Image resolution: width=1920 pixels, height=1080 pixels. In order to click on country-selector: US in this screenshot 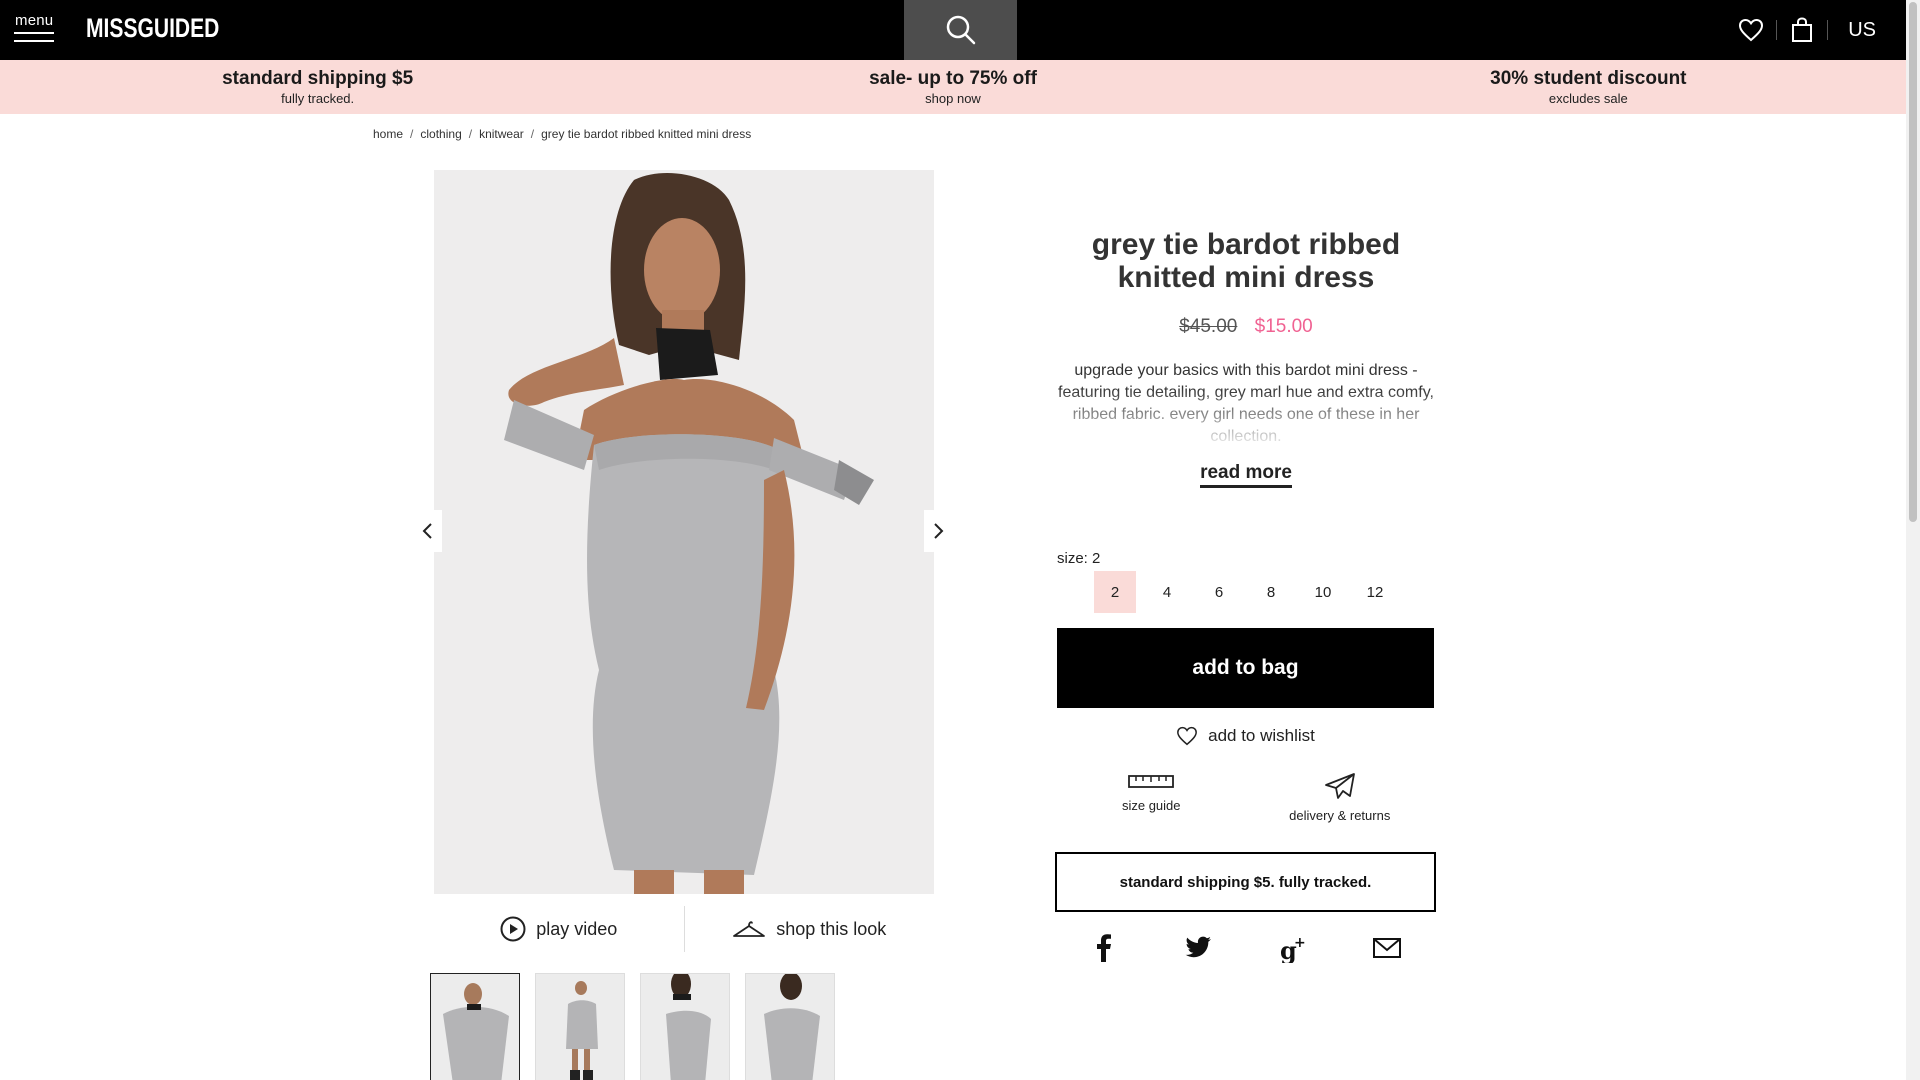, I will do `click(1867, 30)`.